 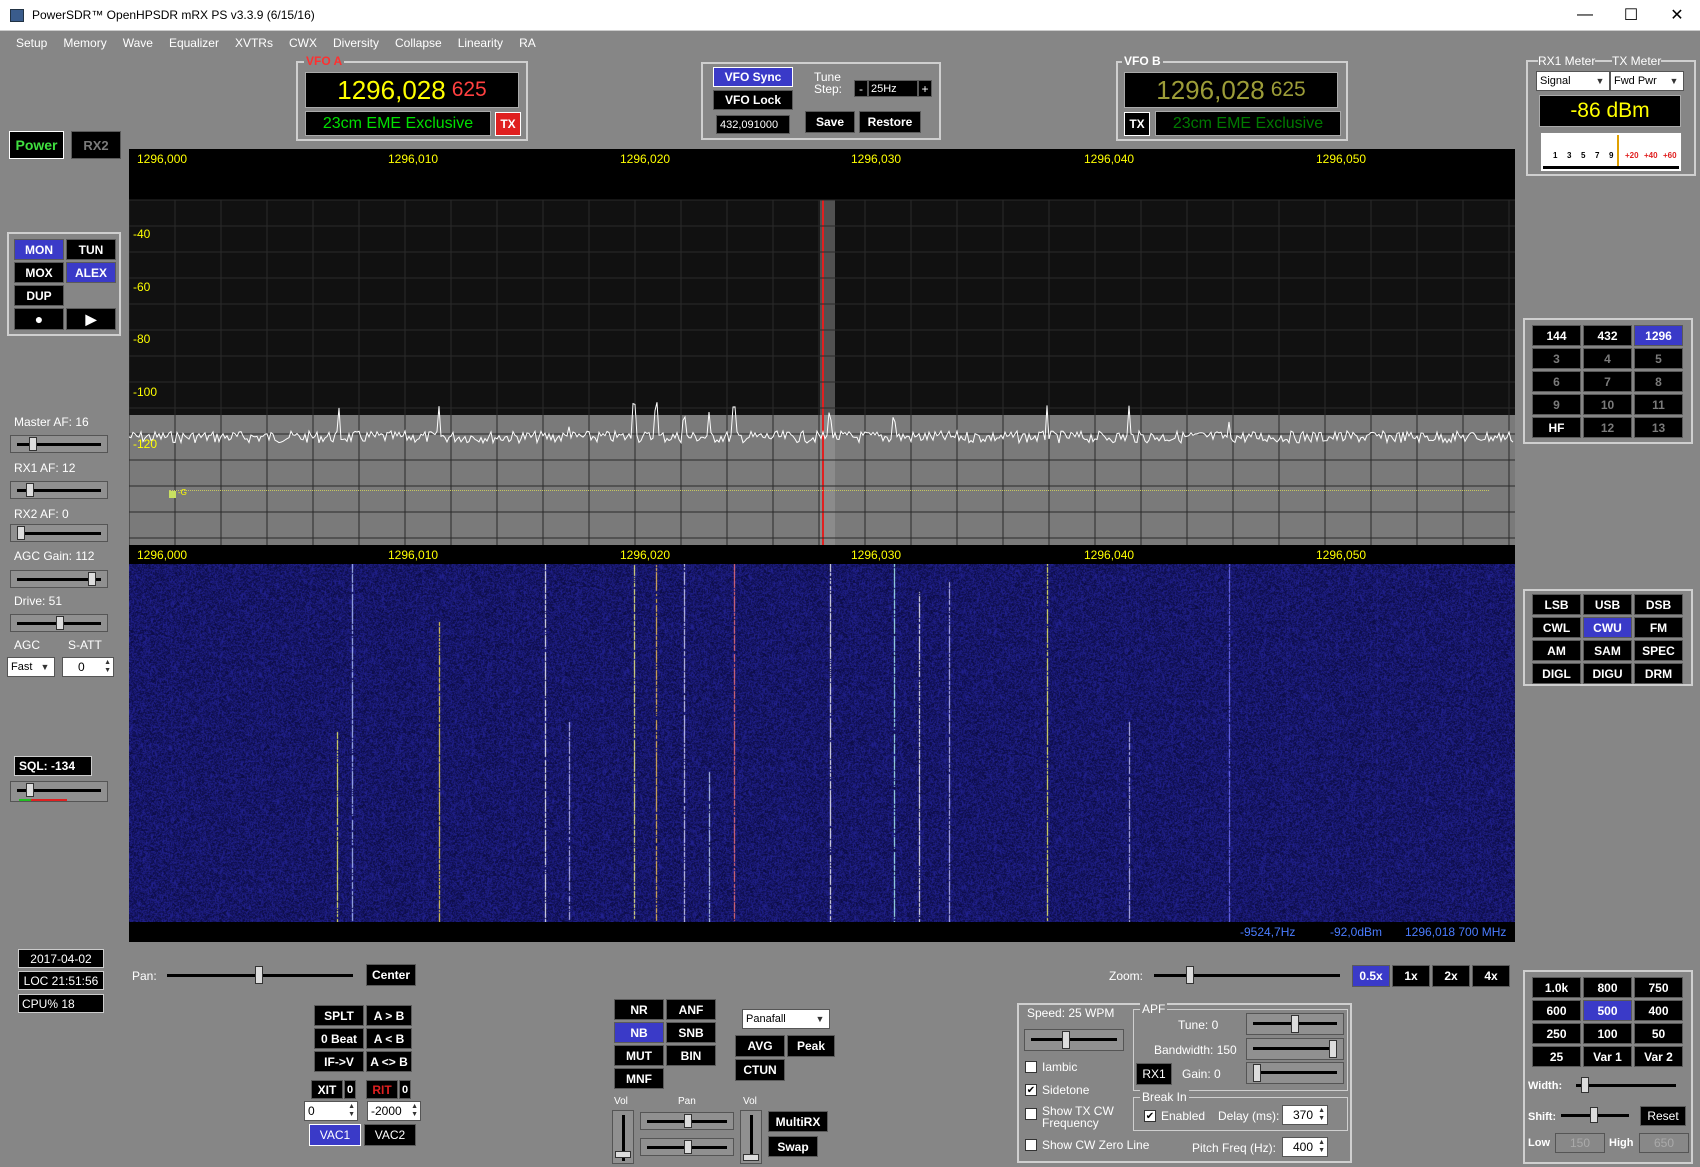 What do you see at coordinates (1556, 673) in the screenshot?
I see `mode-button-digl: DIGL` at bounding box center [1556, 673].